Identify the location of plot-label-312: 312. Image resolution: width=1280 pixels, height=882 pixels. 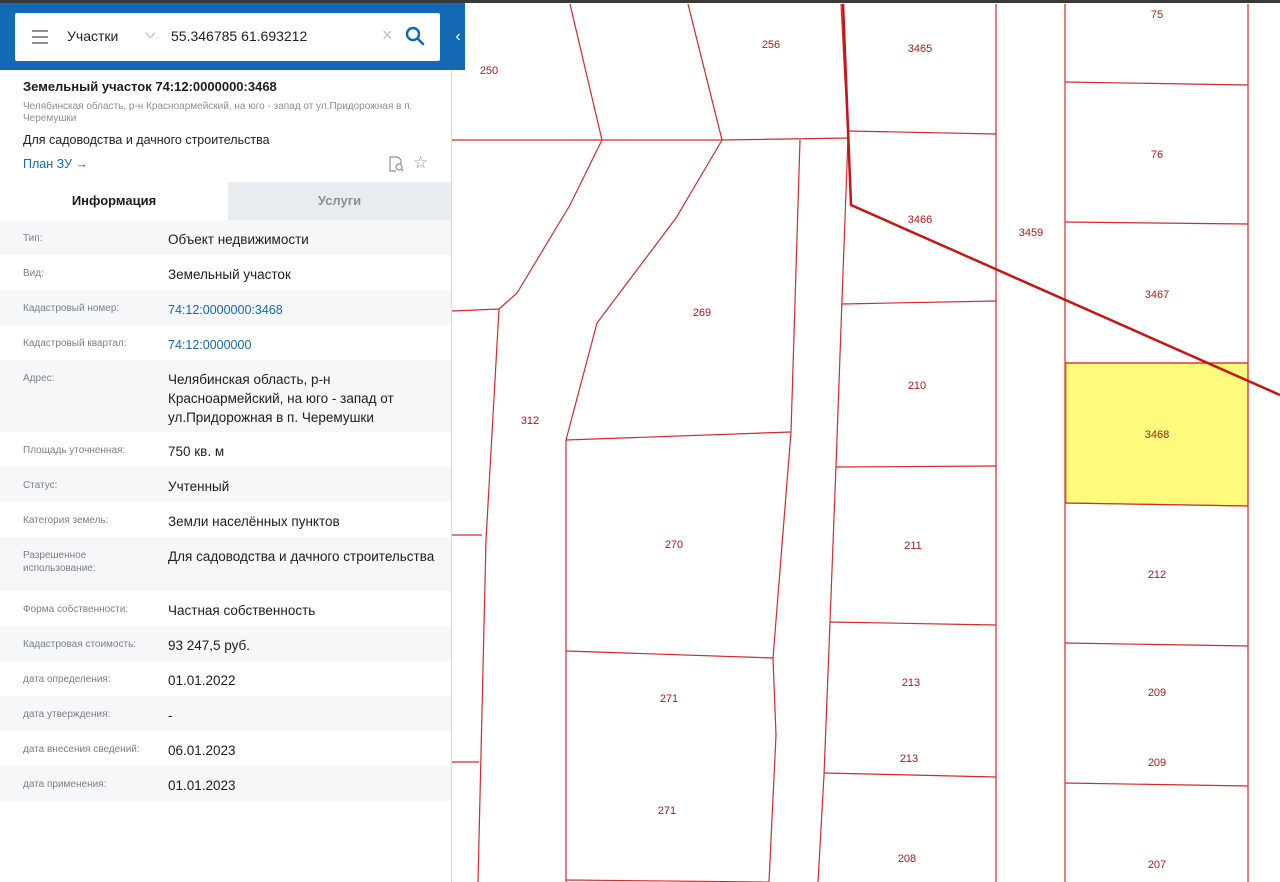
(530, 421).